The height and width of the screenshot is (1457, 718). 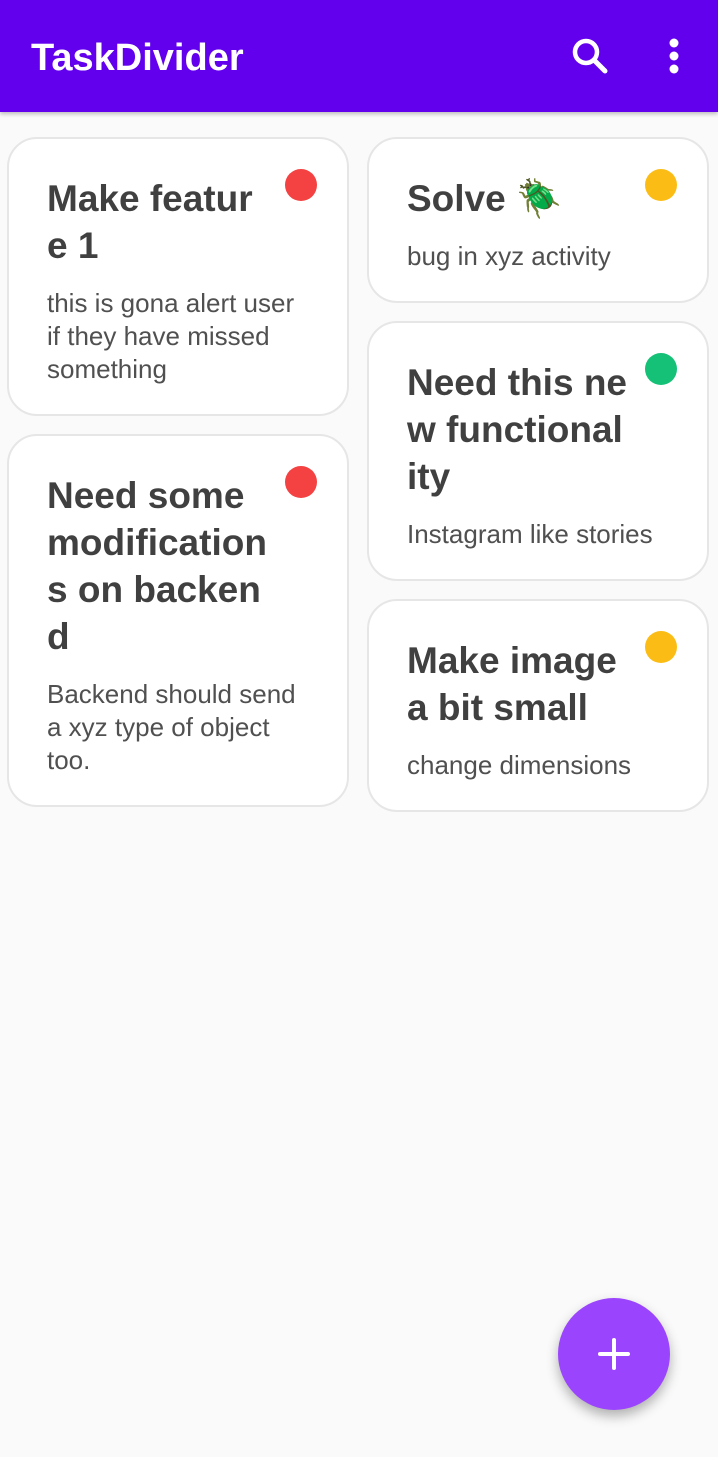 I want to click on search-icon, so click(x=590, y=56).